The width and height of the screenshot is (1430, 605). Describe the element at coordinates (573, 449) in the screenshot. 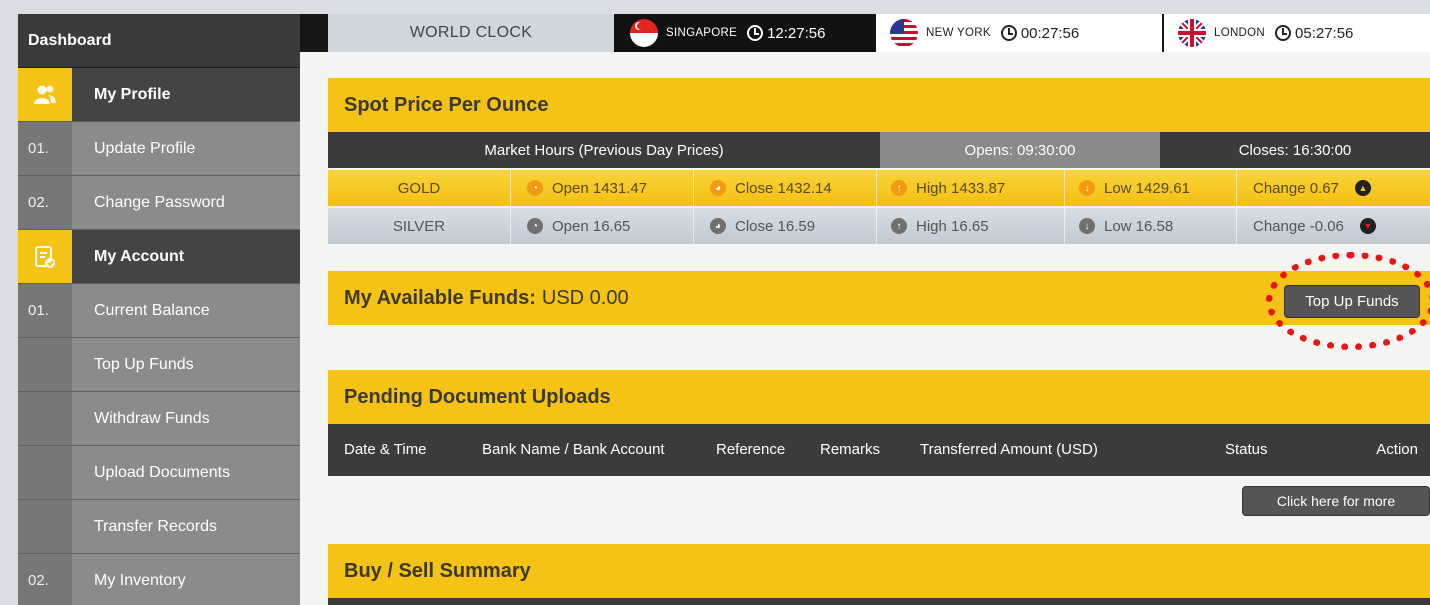

I see `column-header: Bank Name / Bank Account` at that location.